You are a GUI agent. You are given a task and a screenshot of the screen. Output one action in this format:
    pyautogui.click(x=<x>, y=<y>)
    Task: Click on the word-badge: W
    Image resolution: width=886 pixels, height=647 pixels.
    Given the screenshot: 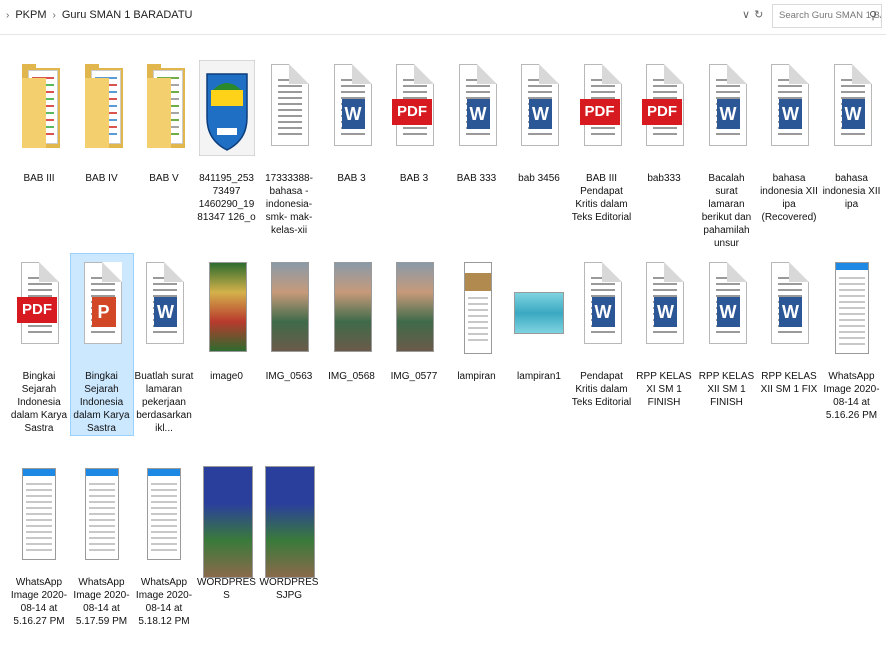 What is the action you would take?
    pyautogui.click(x=603, y=312)
    